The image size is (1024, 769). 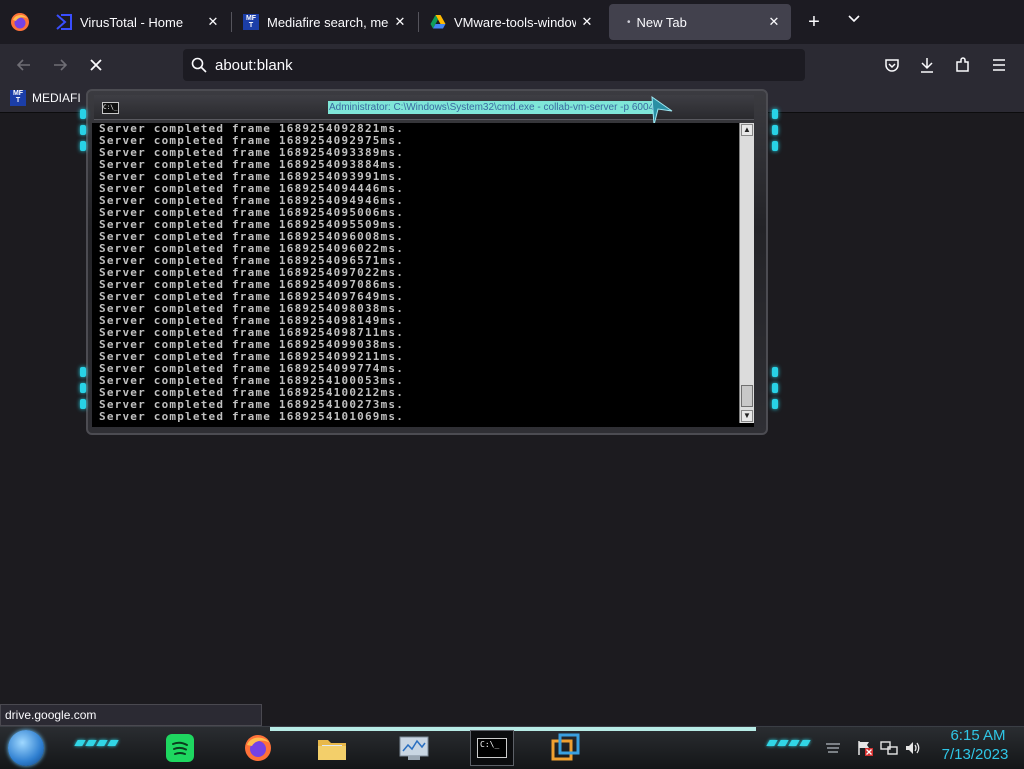 I want to click on tab-virustotal: VirusTotal - Home ✕, so click(x=137, y=22).